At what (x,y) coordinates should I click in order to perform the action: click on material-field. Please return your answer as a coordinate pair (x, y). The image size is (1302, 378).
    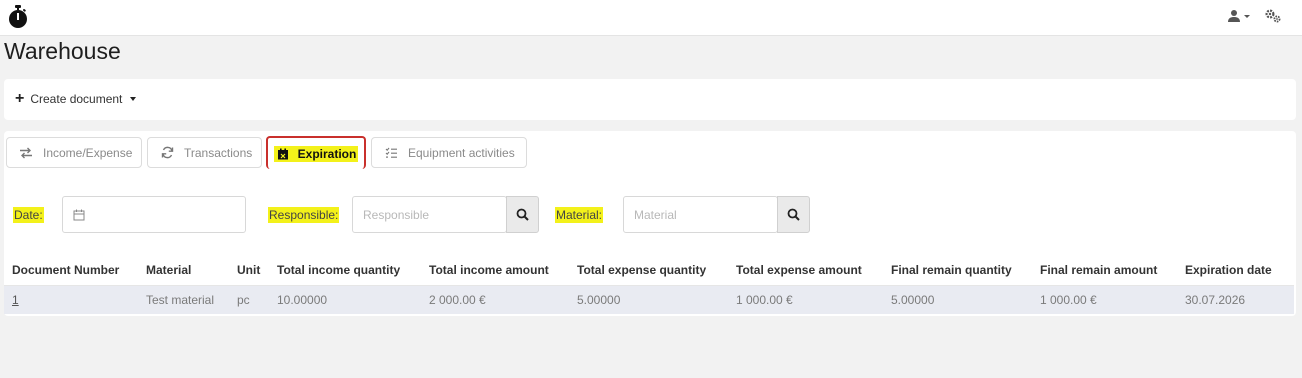
    Looking at the image, I should click on (700, 214).